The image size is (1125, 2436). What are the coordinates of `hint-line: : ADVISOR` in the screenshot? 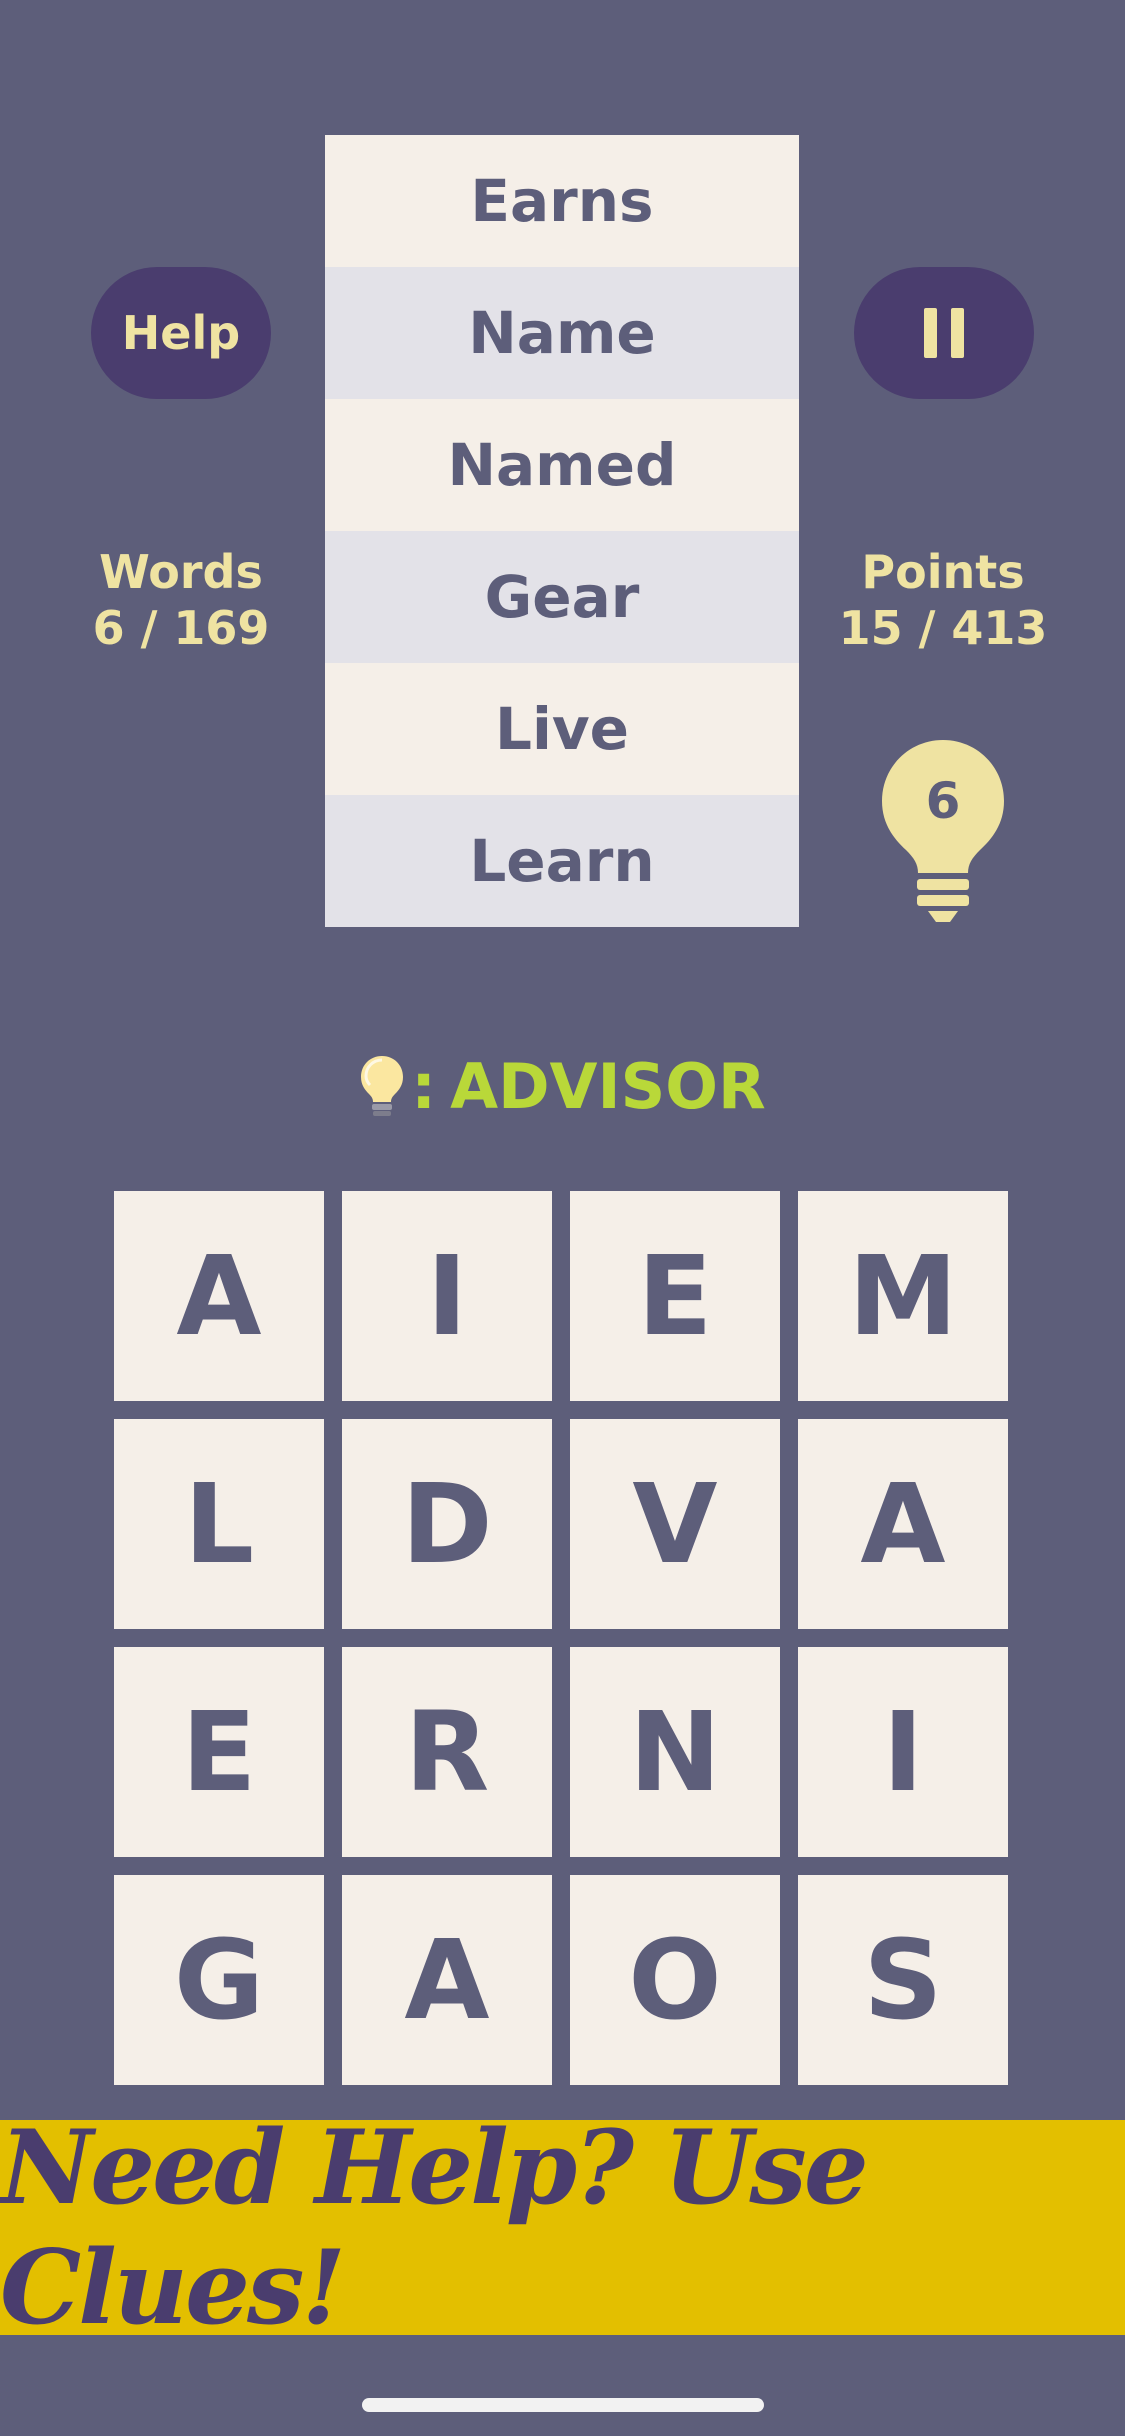 It's located at (562, 1086).